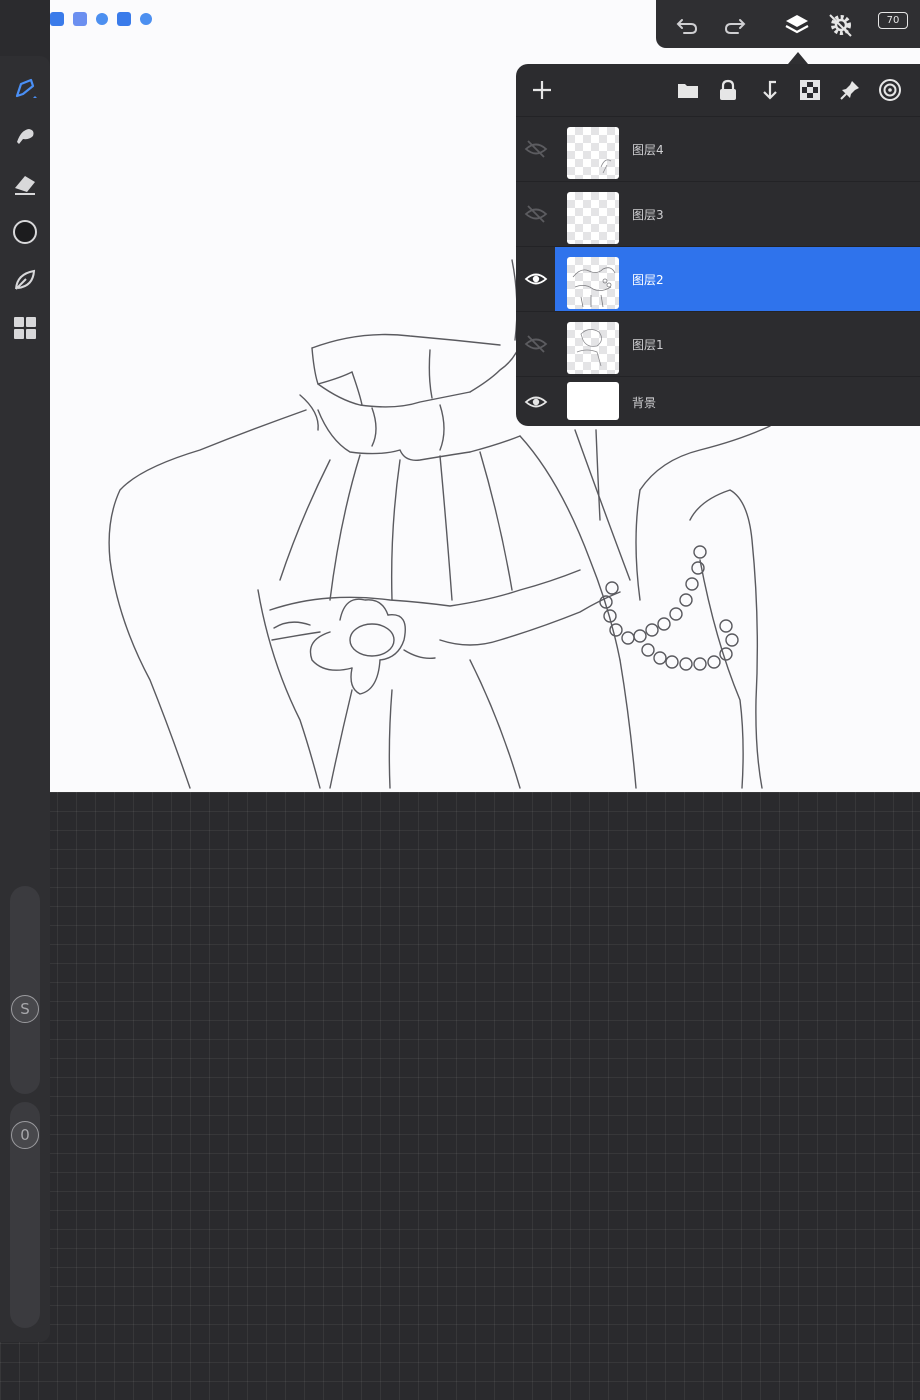 The image size is (920, 1400). I want to click on popover-arrow, so click(798, 58).